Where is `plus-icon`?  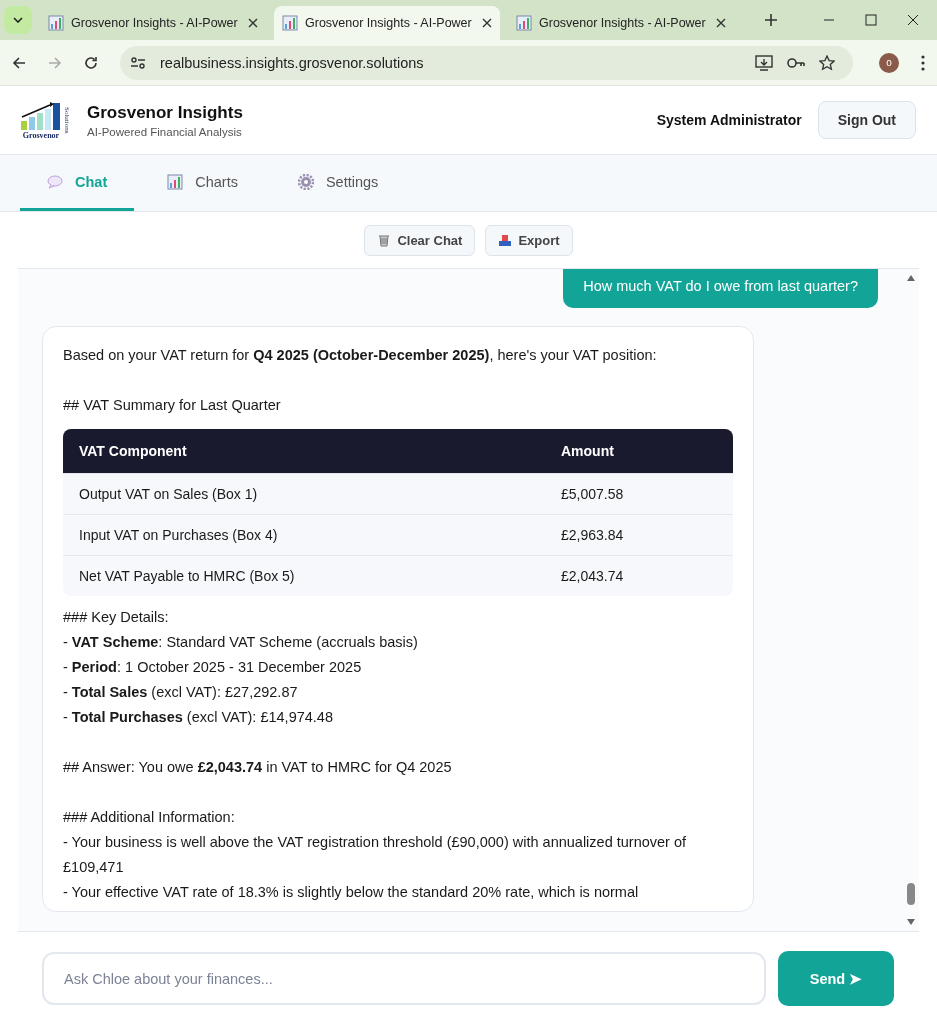
plus-icon is located at coordinates (771, 20).